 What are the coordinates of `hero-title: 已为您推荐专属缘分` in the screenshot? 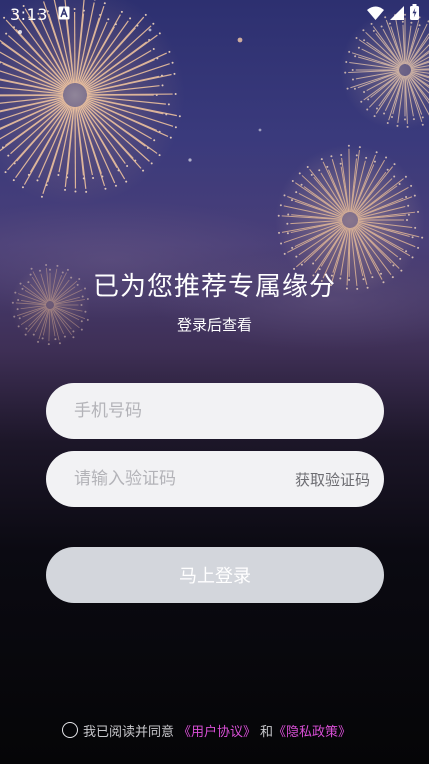 It's located at (214, 287).